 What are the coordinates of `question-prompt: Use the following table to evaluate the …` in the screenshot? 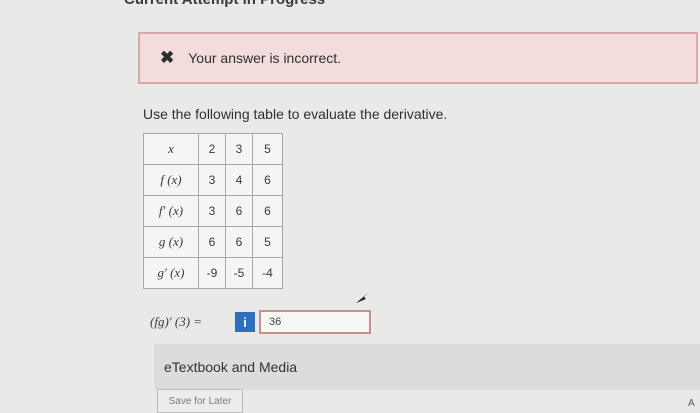 It's located at (295, 114).